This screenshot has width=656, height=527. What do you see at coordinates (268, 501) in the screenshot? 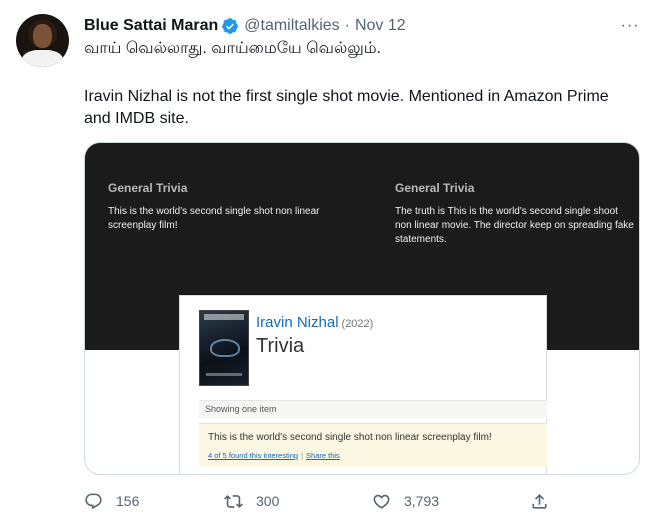
I see `retweet-count: 300` at bounding box center [268, 501].